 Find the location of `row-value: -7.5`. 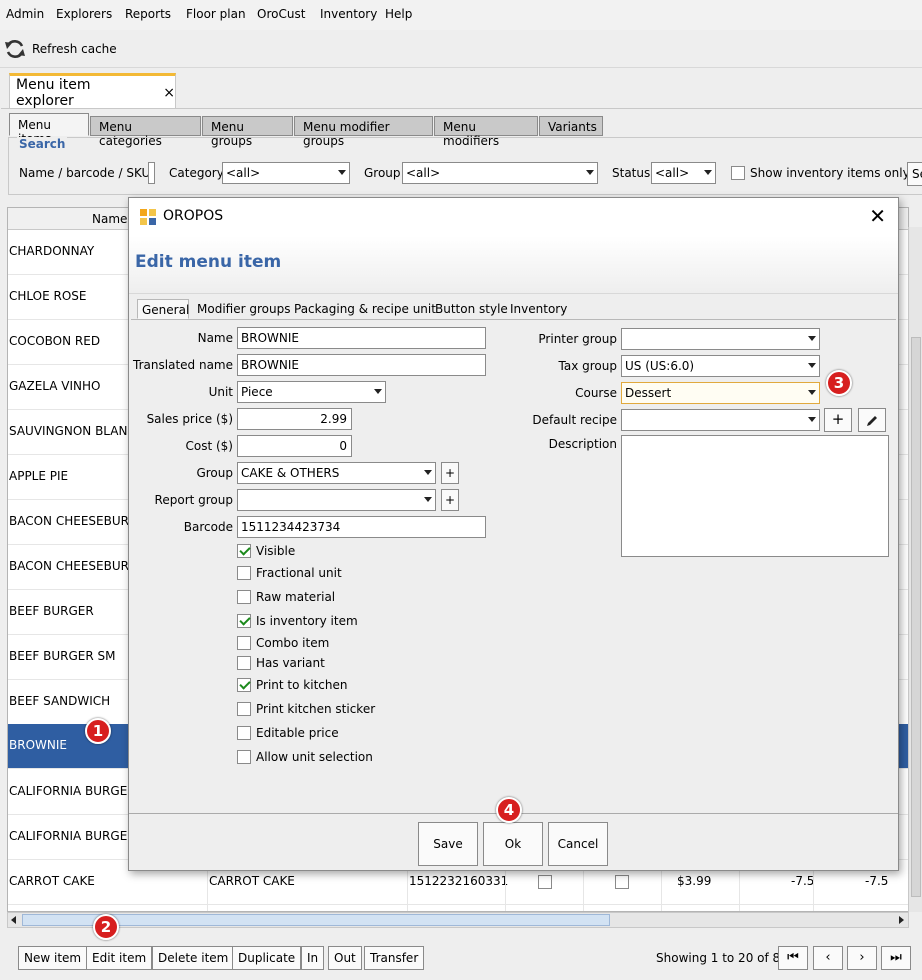

row-value: -7.5 is located at coordinates (877, 881).